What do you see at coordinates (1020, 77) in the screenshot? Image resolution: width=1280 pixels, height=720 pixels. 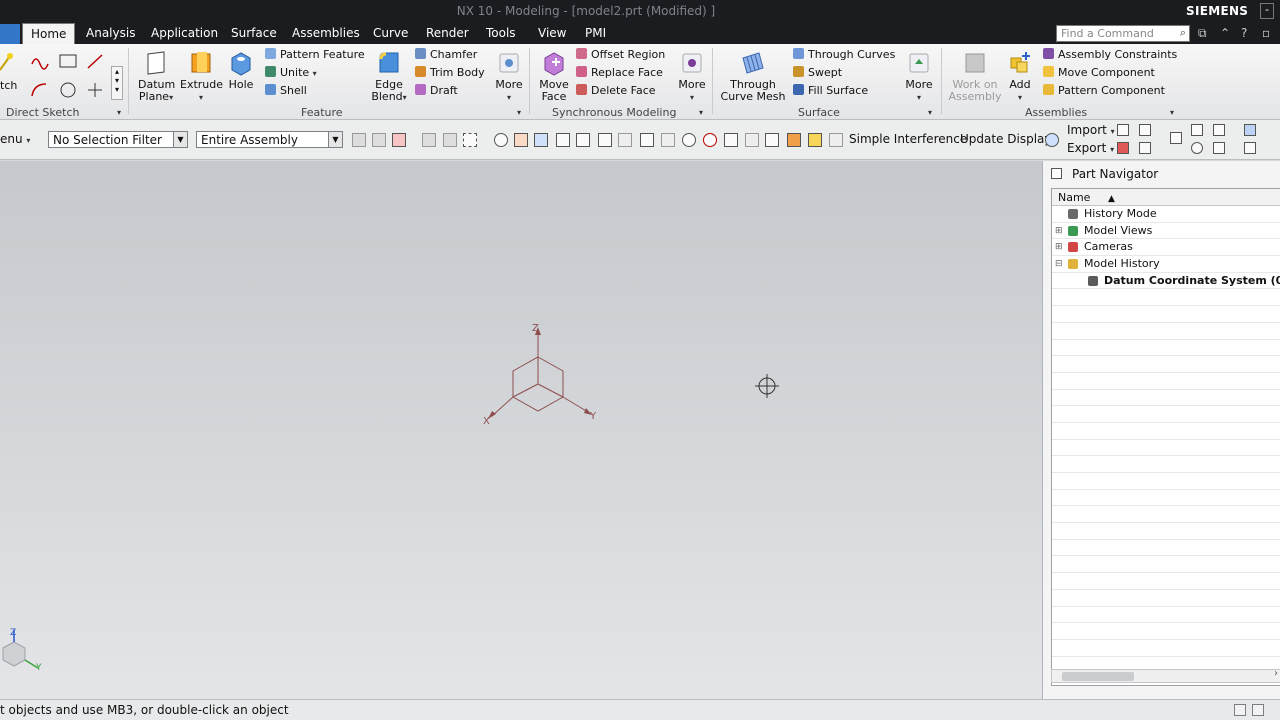 I see `add-component-button: Add ▾` at bounding box center [1020, 77].